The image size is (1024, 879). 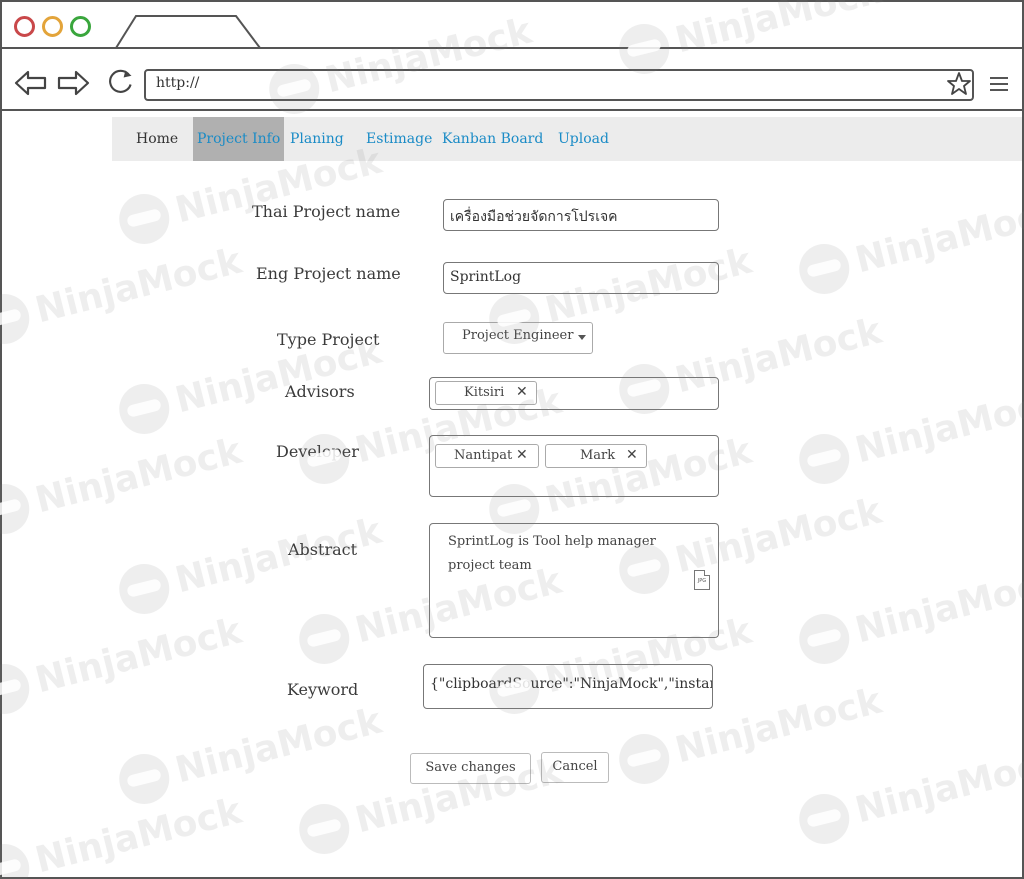 I want to click on url-input: http://, so click(x=559, y=85).